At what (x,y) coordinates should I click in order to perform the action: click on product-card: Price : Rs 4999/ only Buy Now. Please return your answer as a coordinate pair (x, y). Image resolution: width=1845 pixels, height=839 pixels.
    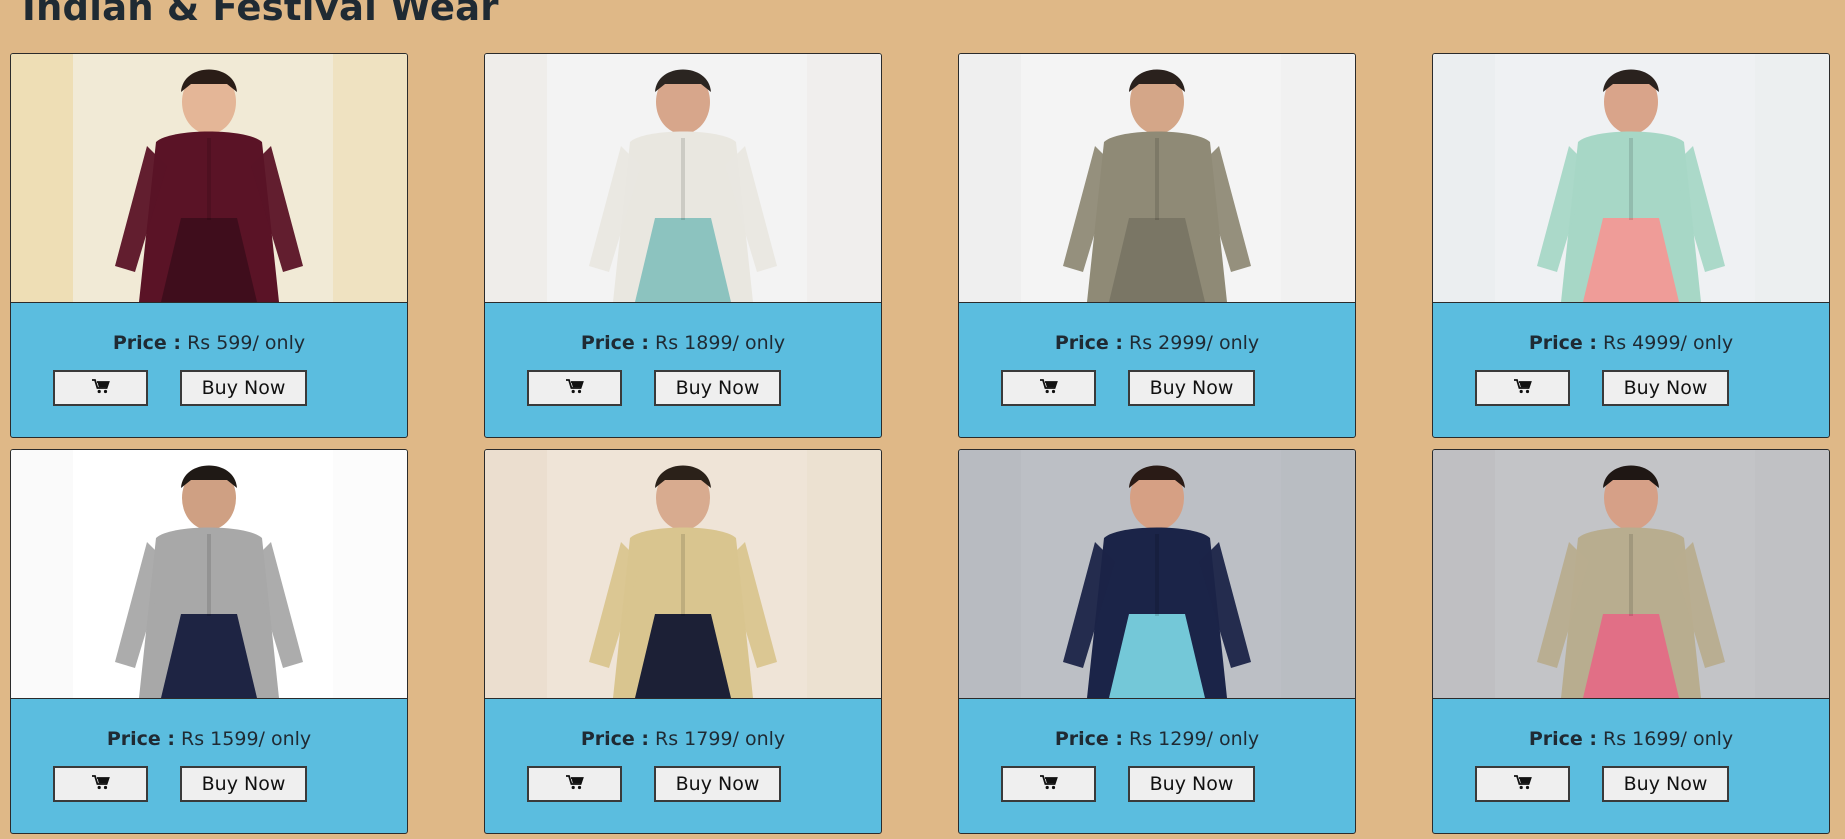
    Looking at the image, I should click on (1631, 245).